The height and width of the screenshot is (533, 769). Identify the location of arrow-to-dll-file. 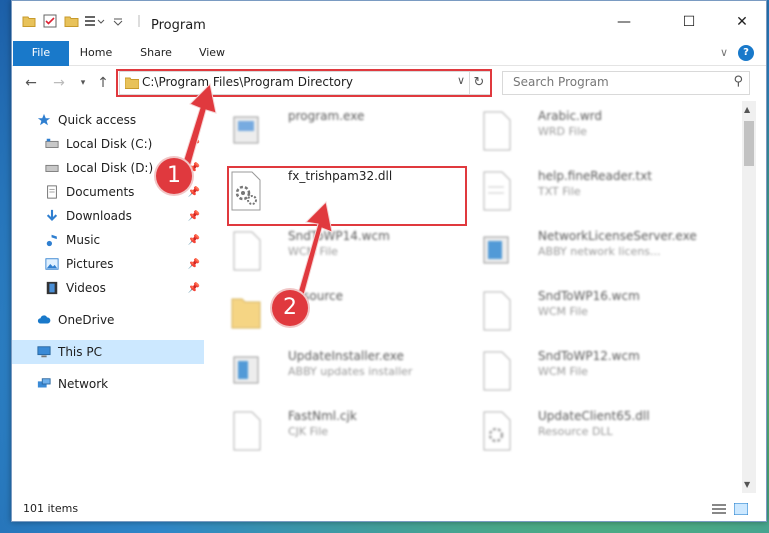
(314, 251).